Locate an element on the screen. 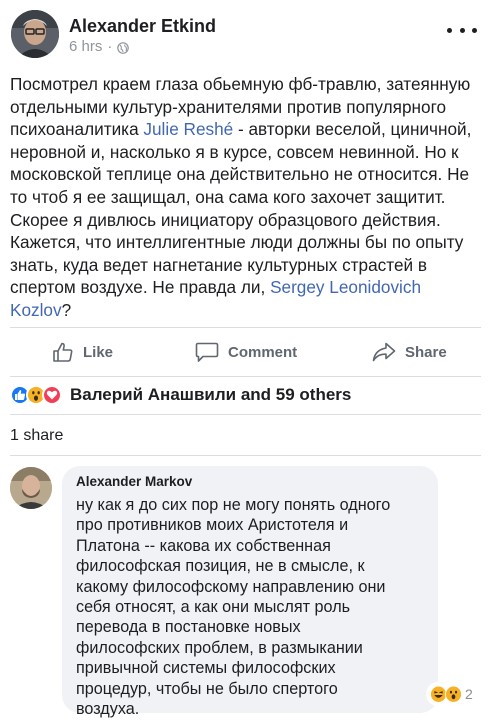  share-label: Share is located at coordinates (426, 352).